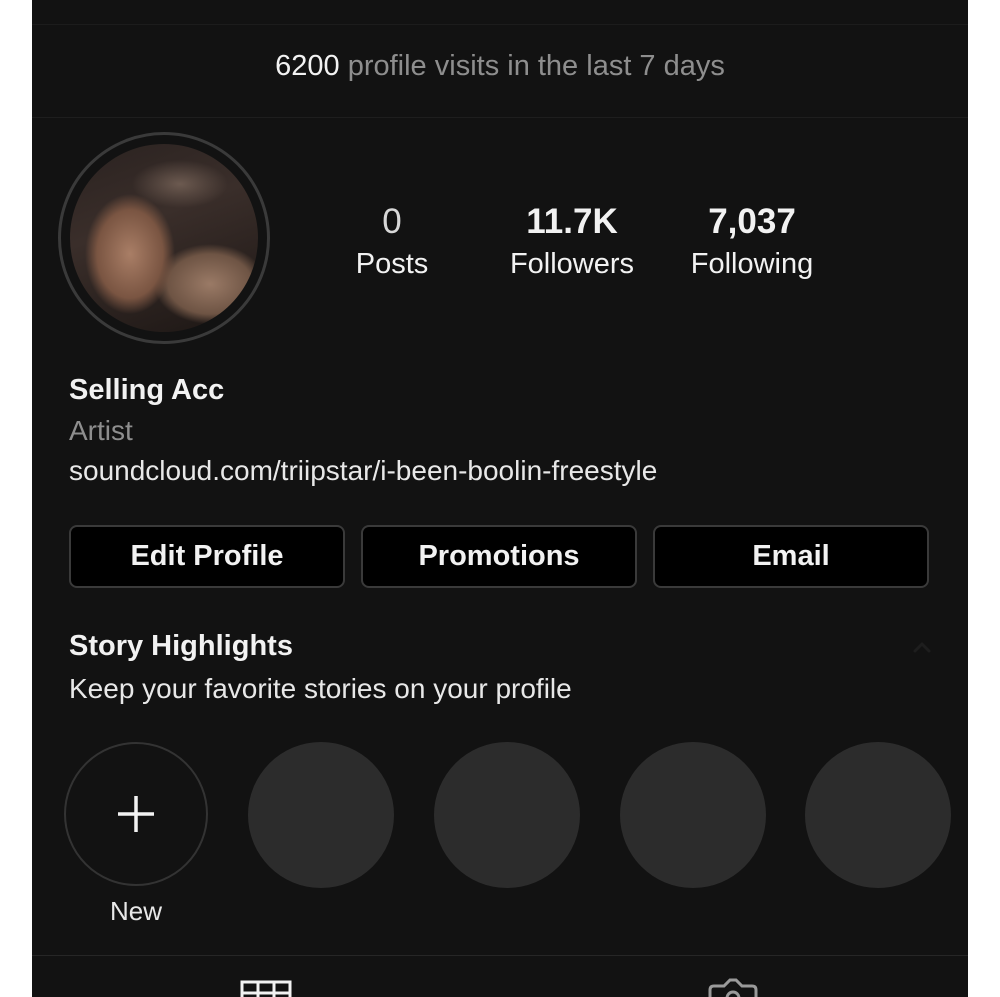 The image size is (1000, 997). What do you see at coordinates (791, 556) in the screenshot?
I see `email-button: Email` at bounding box center [791, 556].